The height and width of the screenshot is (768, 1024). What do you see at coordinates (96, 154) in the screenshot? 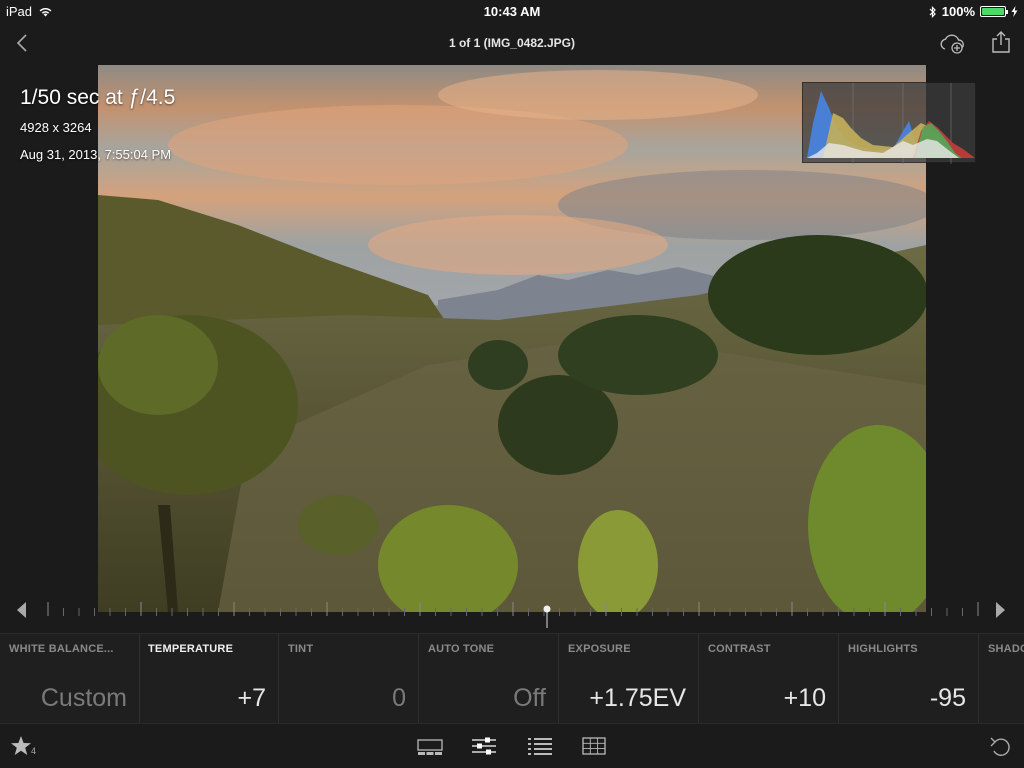
I see `capture-date: Aug 31, 2013, 7:55:04 PM` at bounding box center [96, 154].